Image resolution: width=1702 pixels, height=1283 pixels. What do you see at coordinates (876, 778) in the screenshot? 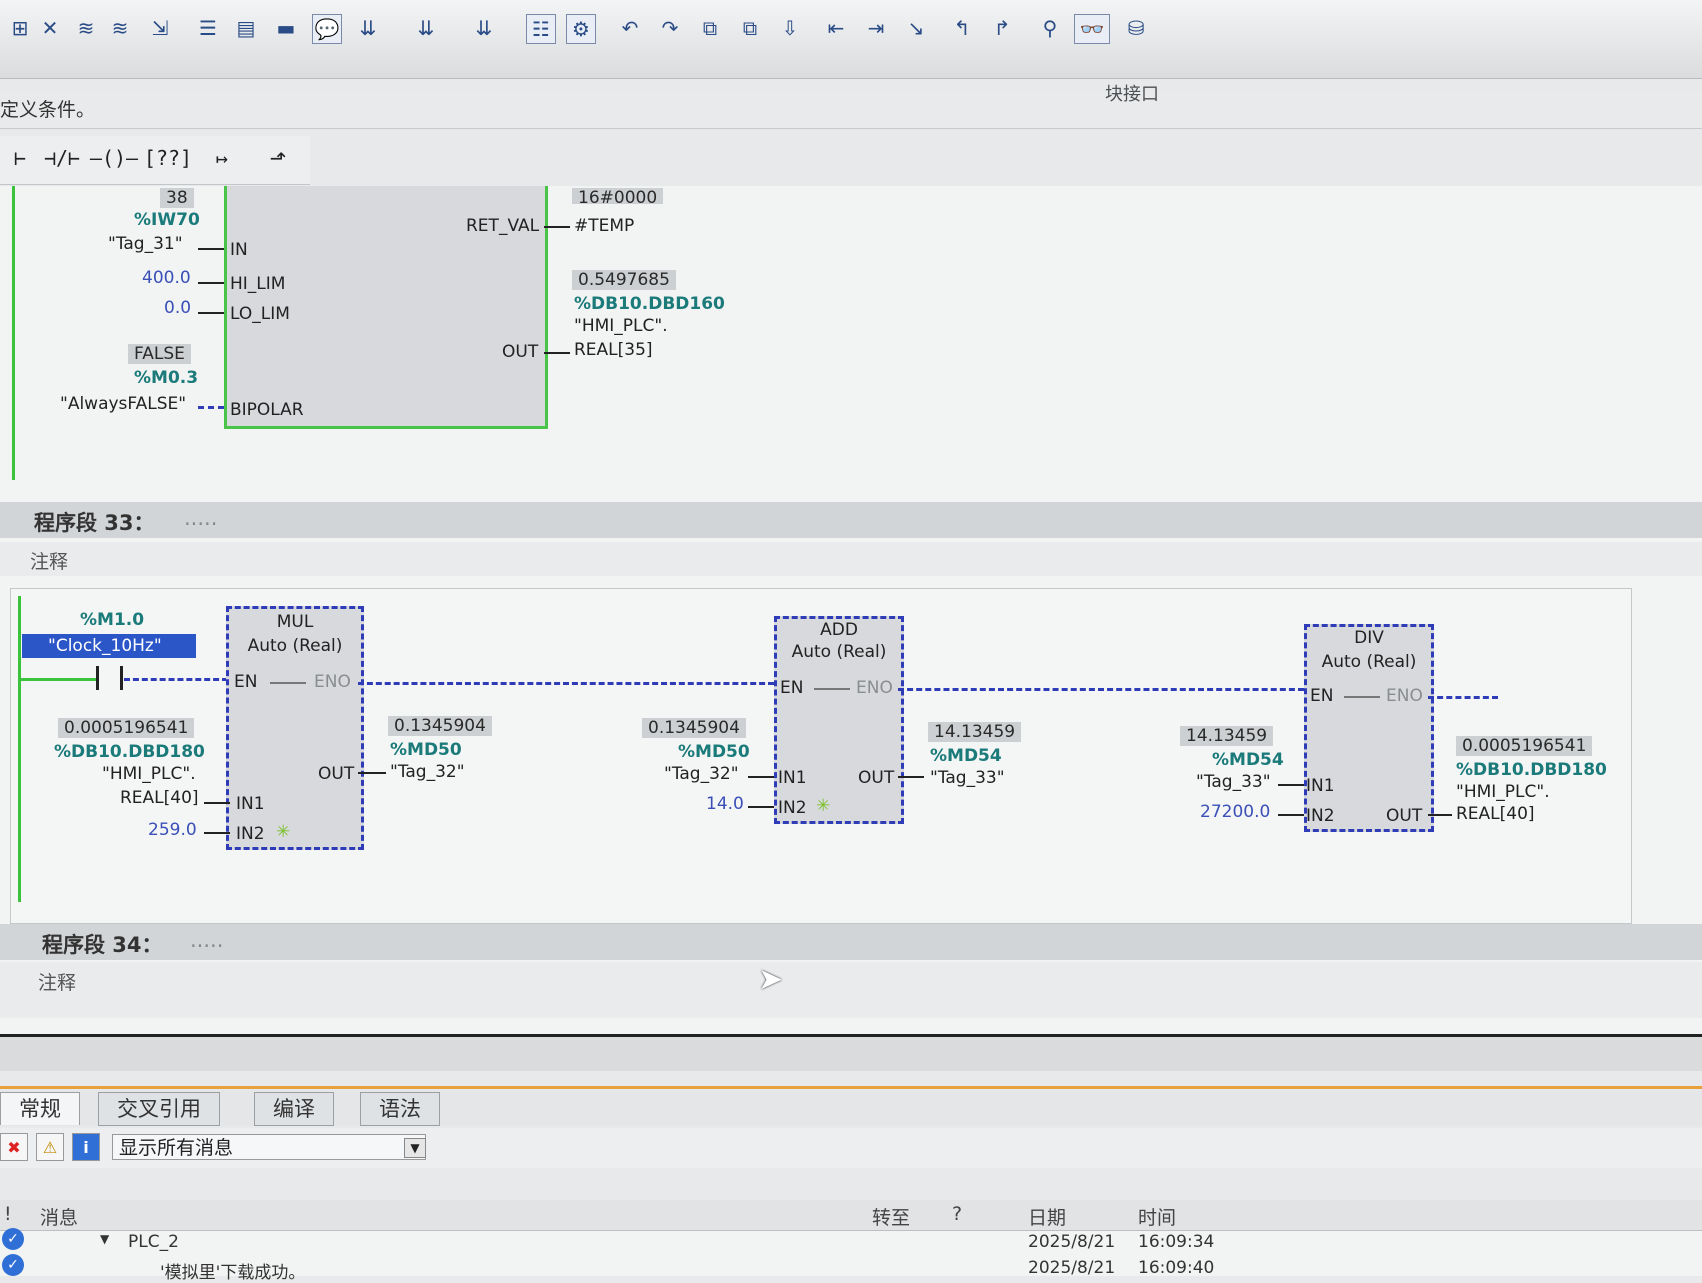
I see `add-out-pin: OUT` at bounding box center [876, 778].